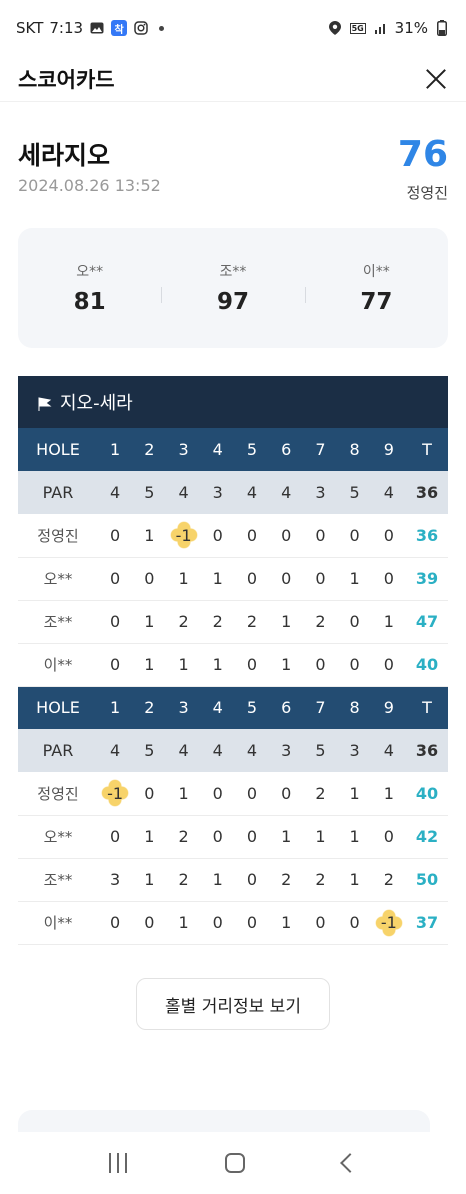 The height and width of the screenshot is (1194, 466). What do you see at coordinates (350, 1163) in the screenshot?
I see `back-icon` at bounding box center [350, 1163].